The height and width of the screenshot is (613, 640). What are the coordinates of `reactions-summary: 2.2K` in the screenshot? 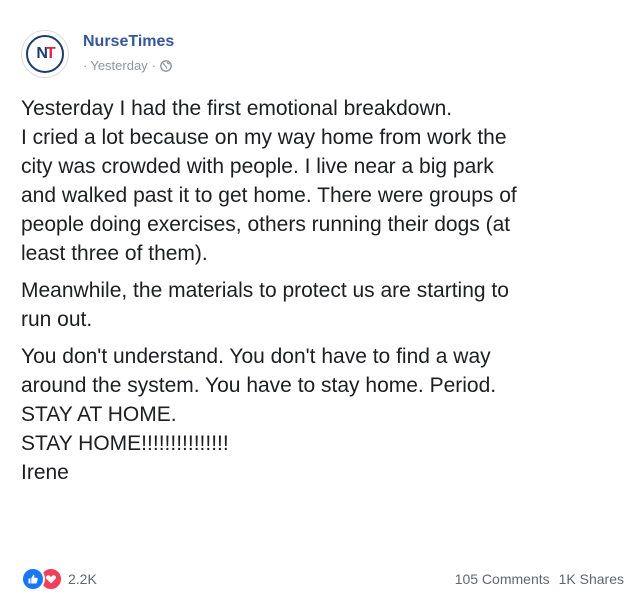 It's located at (59, 579).